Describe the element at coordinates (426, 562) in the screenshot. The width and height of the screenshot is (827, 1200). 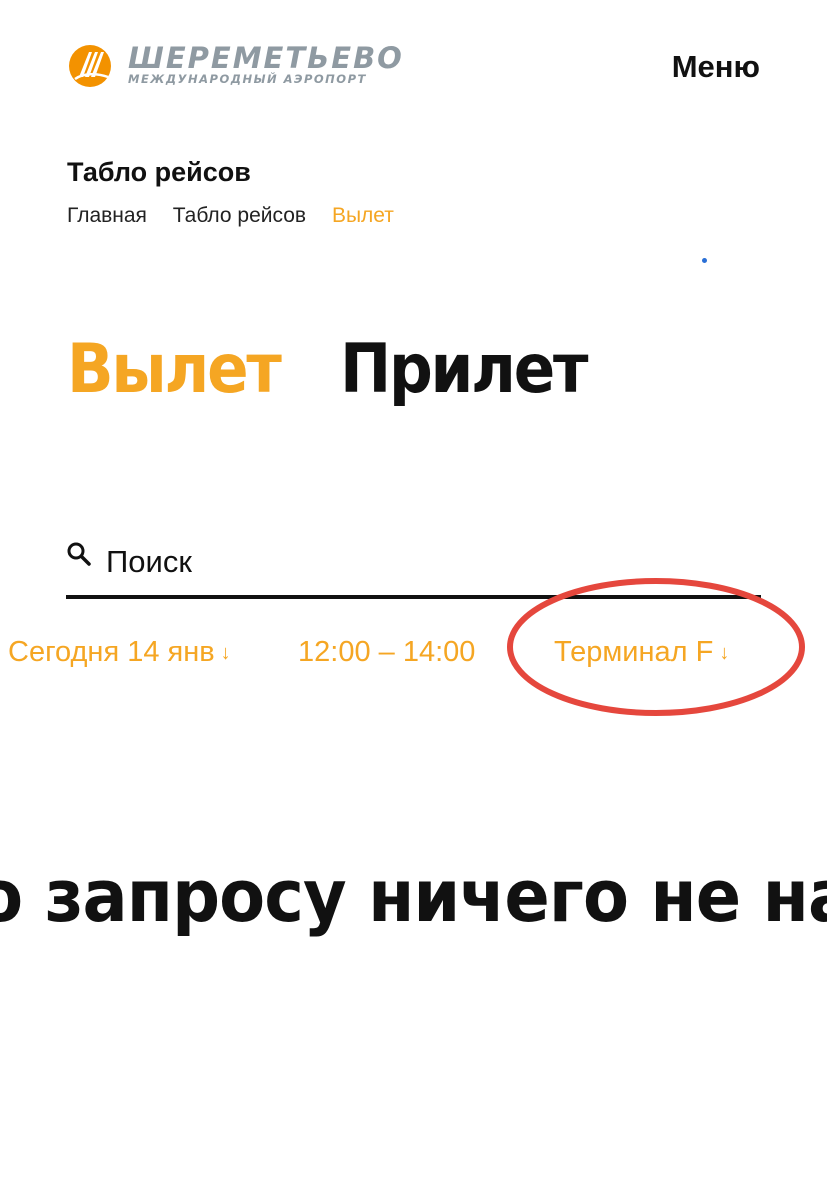
I see `search-input` at that location.